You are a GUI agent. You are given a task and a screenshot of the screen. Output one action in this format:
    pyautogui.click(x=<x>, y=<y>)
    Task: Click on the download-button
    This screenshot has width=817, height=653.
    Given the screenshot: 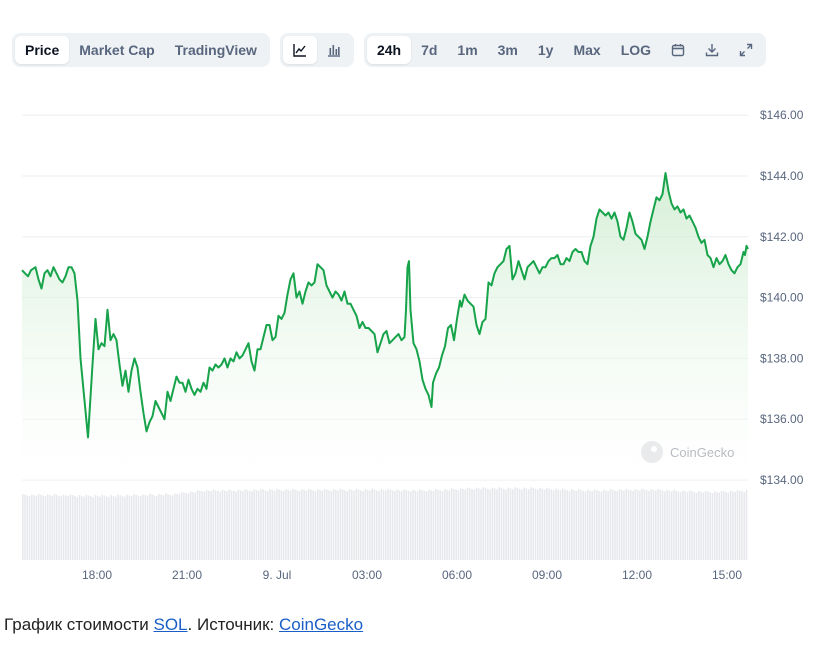 What is the action you would take?
    pyautogui.click(x=712, y=50)
    